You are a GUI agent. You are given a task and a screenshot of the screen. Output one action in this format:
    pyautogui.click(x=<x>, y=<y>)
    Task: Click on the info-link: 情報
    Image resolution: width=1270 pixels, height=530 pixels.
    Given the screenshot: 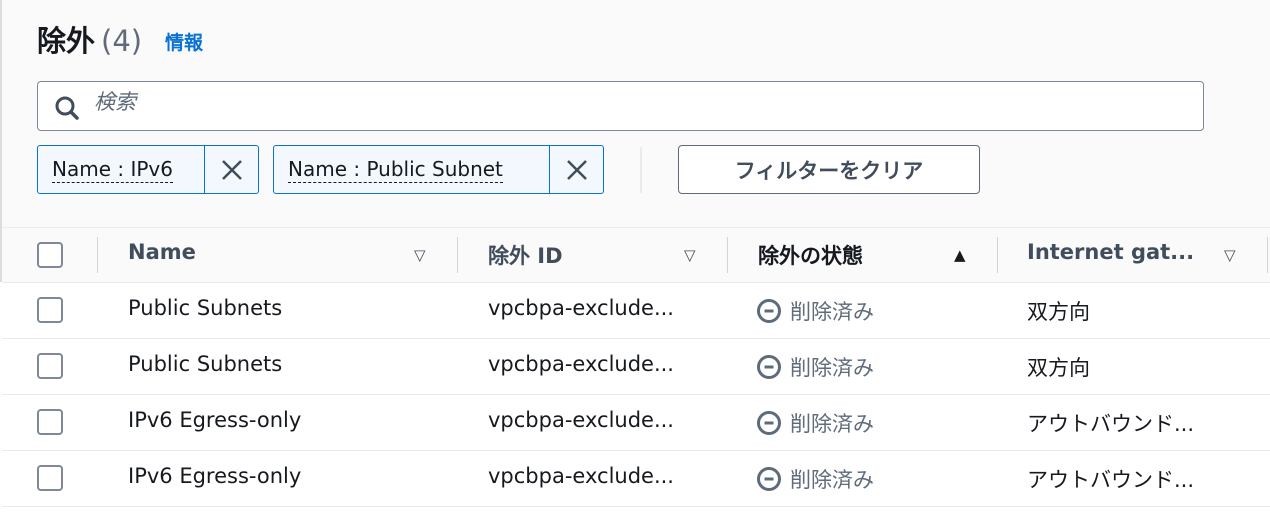 What is the action you would take?
    pyautogui.click(x=184, y=41)
    